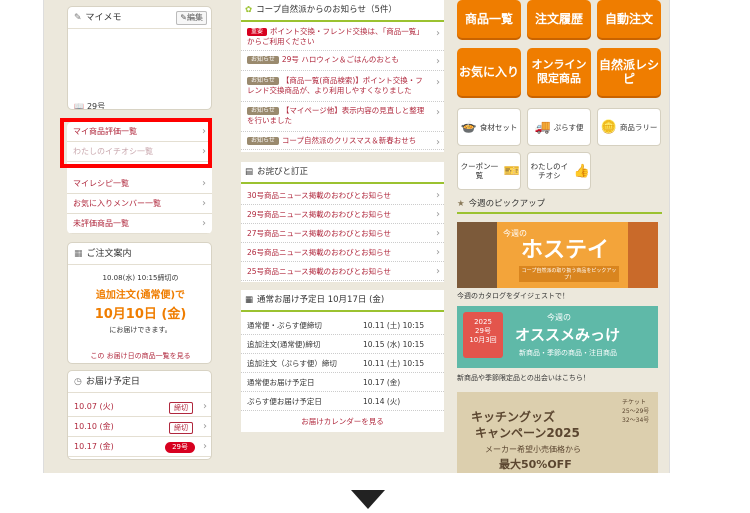  Describe the element at coordinates (489, 72) in the screenshot. I see `favorites-button: お気に入り` at that location.